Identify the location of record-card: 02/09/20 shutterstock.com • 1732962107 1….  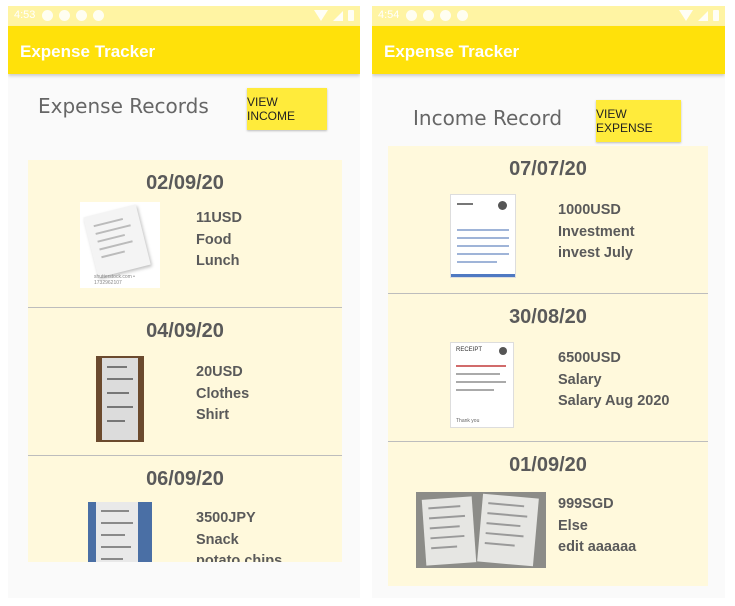
(185, 234).